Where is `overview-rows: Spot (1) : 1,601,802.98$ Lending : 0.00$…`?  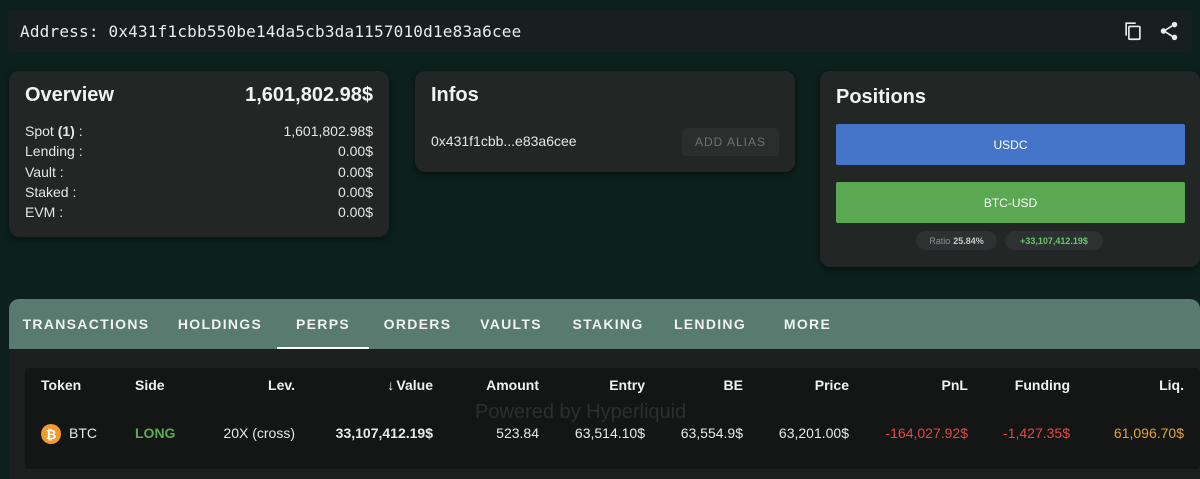
overview-rows: Spot (1) : 1,601,802.98$ Lending : 0.00$… is located at coordinates (199, 171).